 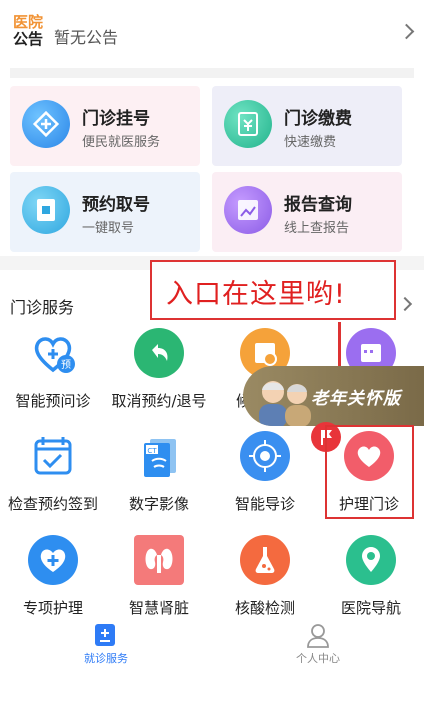 I want to click on flask-icon, so click(x=265, y=560).